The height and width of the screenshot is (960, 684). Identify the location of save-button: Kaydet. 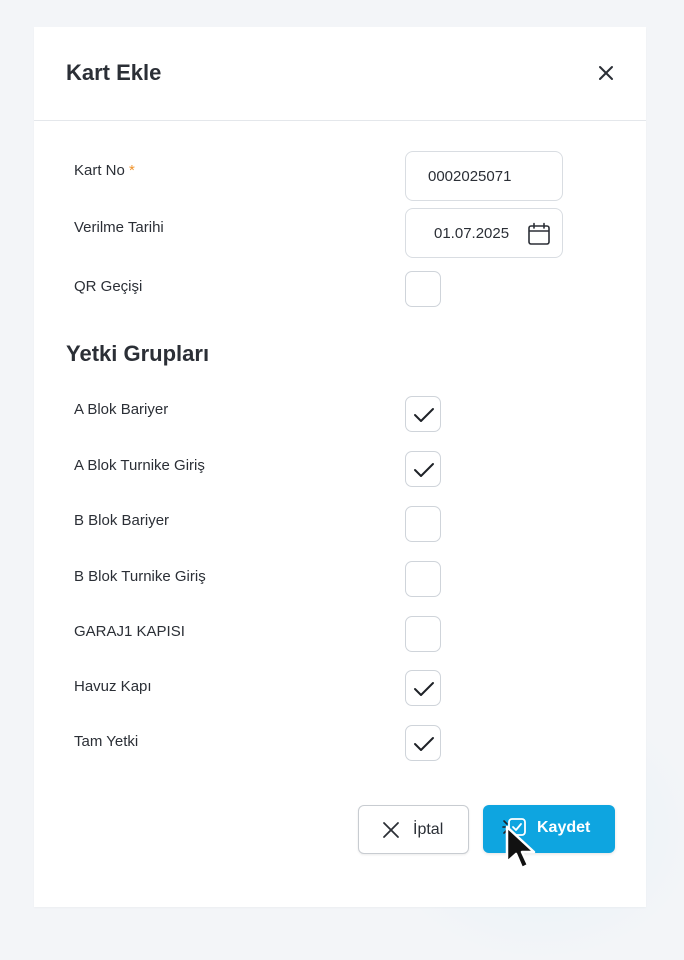
(549, 829).